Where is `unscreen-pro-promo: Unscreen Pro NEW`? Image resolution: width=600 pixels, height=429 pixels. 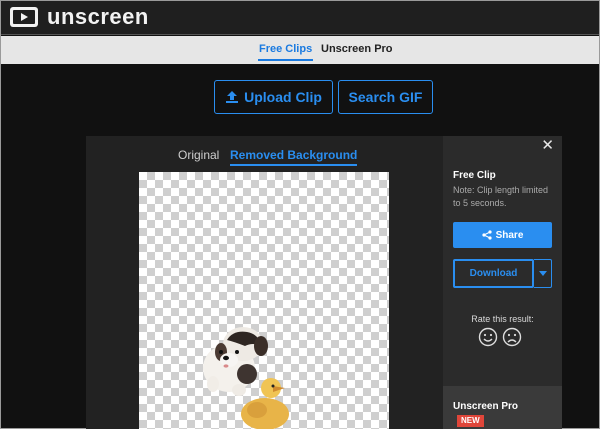 unscreen-pro-promo: Unscreen Pro NEW is located at coordinates (502, 407).